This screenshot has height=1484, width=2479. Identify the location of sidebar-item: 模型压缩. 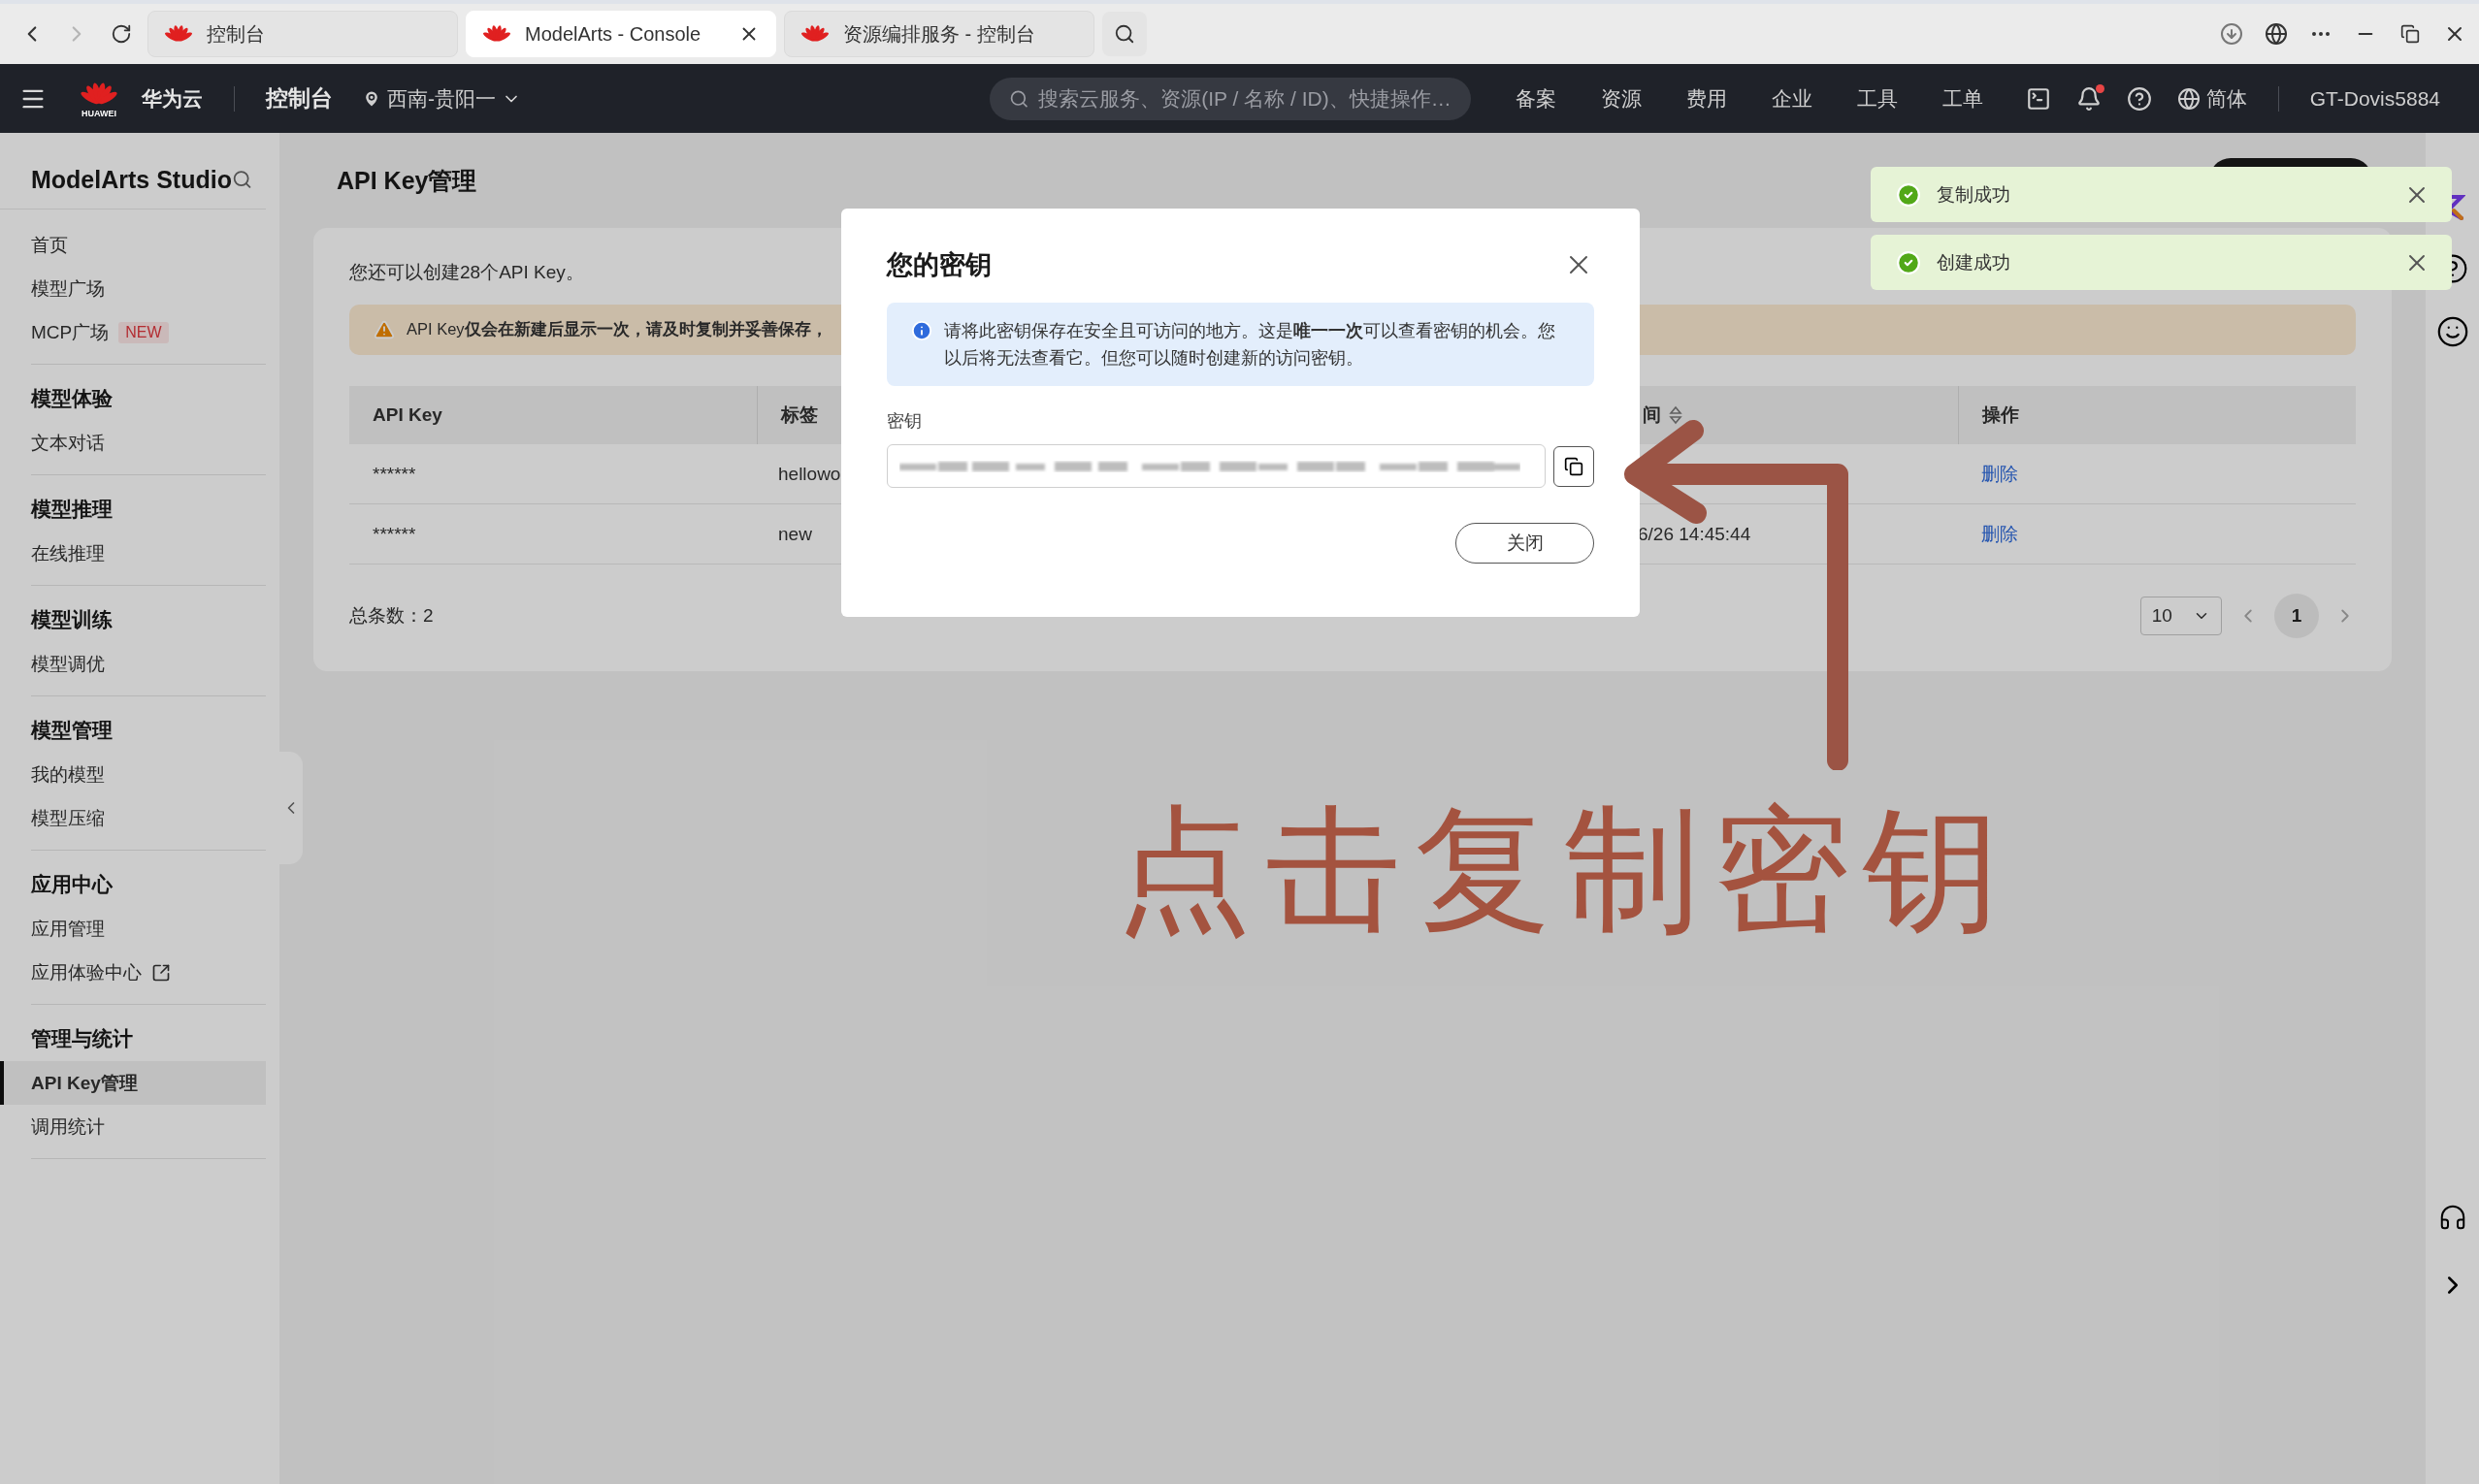
(133, 818).